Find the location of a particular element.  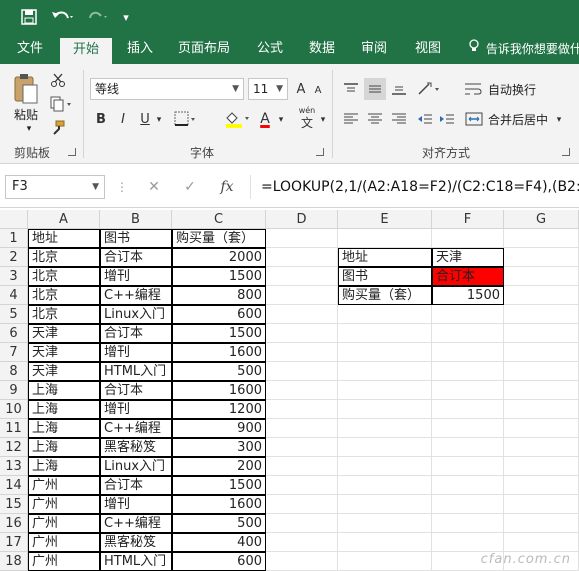

font-color-dropdown-icon: ▾ is located at coordinates (281, 120).